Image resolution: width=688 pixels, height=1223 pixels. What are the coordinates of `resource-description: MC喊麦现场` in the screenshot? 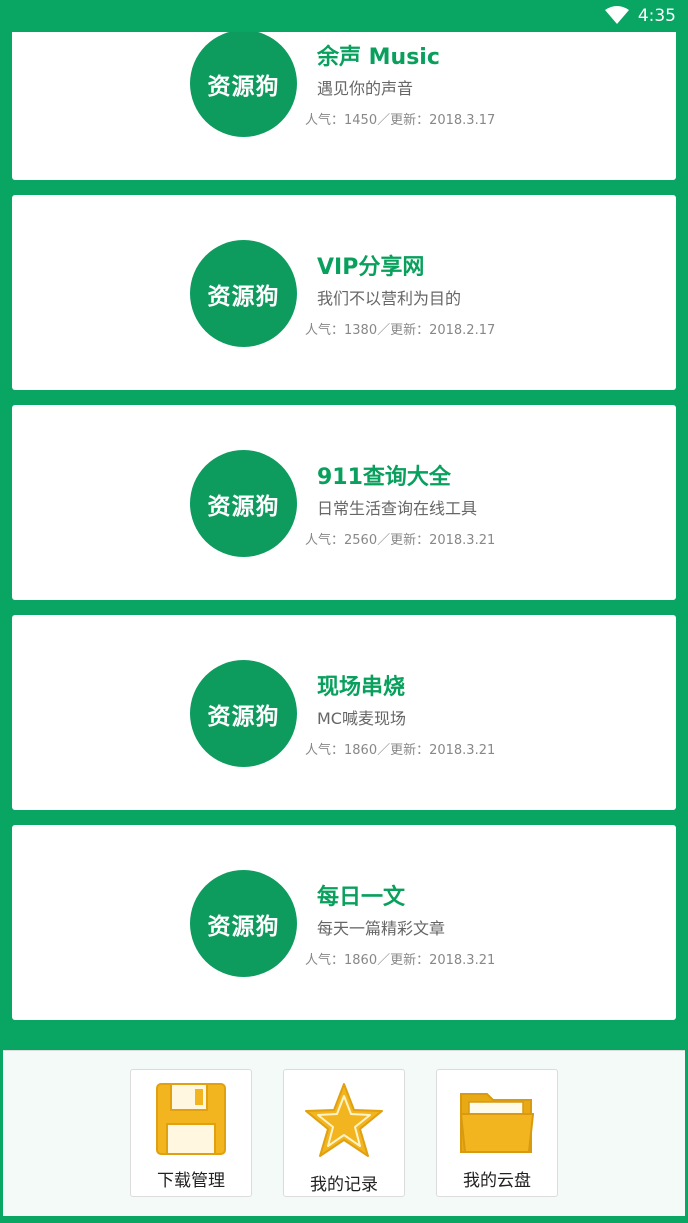 It's located at (361, 718).